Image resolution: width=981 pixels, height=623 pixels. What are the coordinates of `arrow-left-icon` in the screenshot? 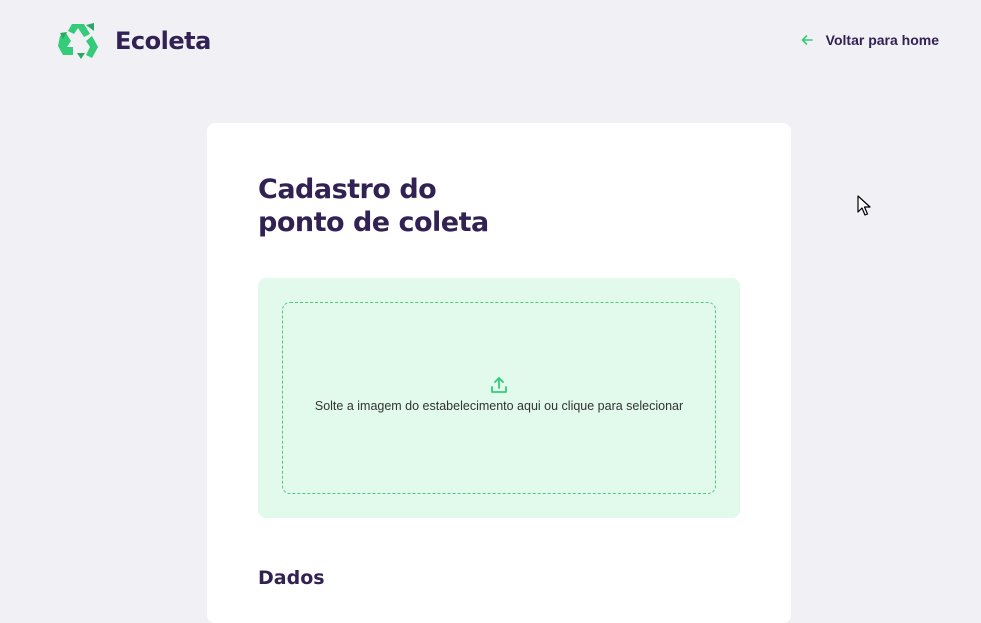 It's located at (807, 40).